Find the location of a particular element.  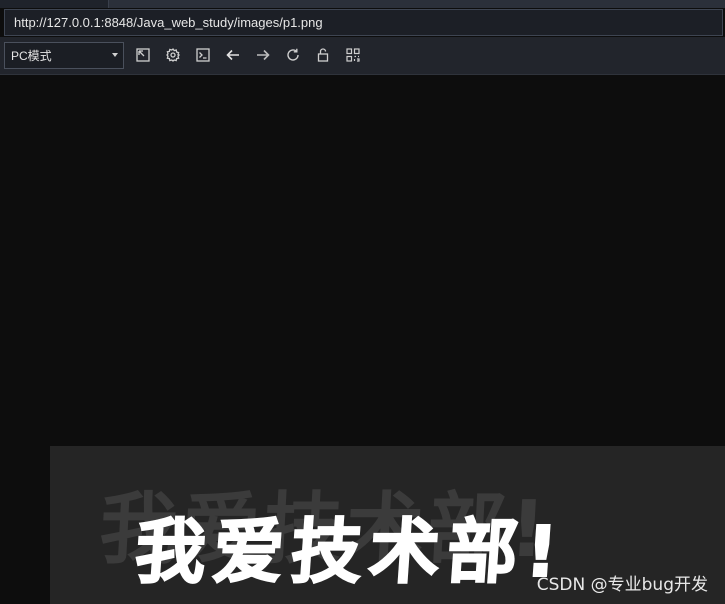

refresh-button is located at coordinates (293, 55).